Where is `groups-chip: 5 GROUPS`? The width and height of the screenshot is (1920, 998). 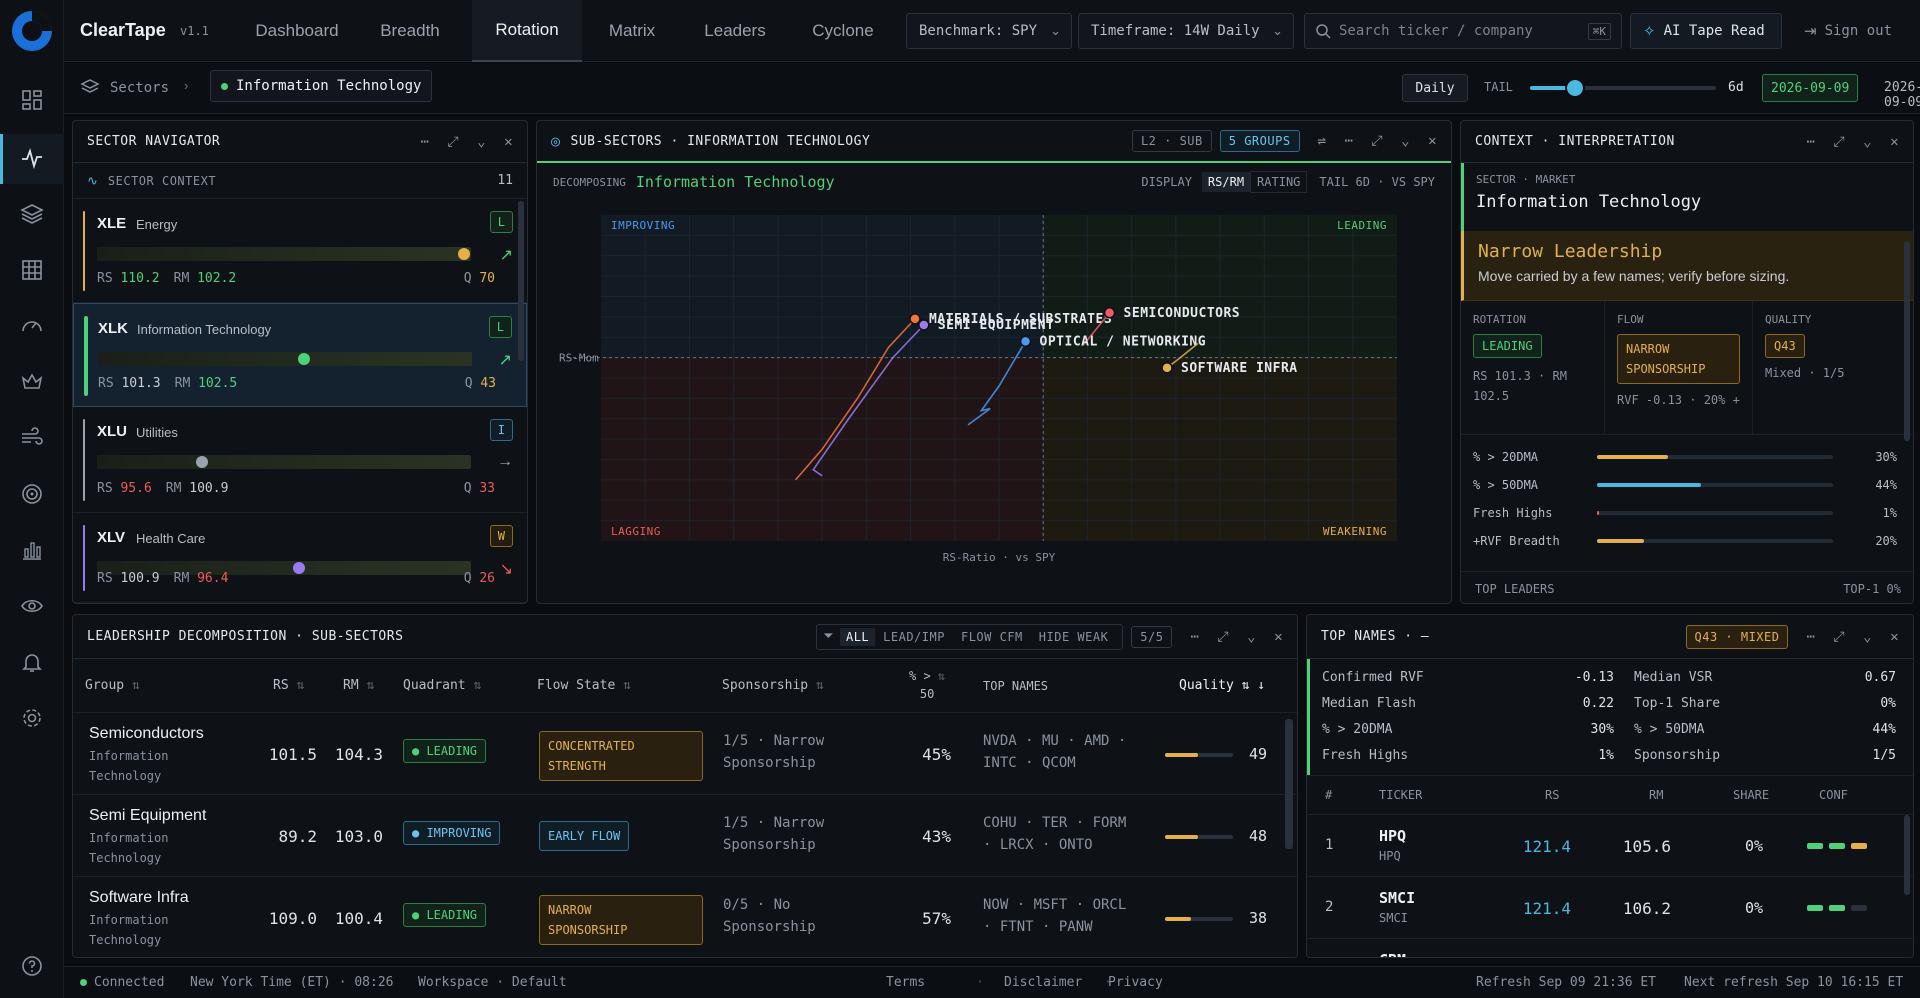 groups-chip: 5 GROUPS is located at coordinates (1259, 141).